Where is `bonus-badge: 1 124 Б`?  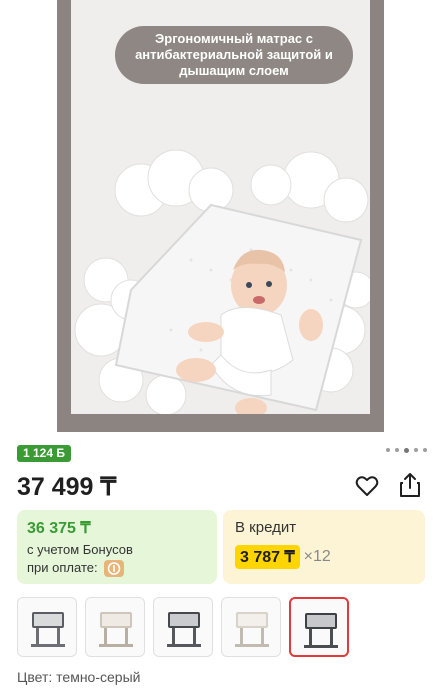
bonus-badge: 1 124 Б is located at coordinates (44, 453).